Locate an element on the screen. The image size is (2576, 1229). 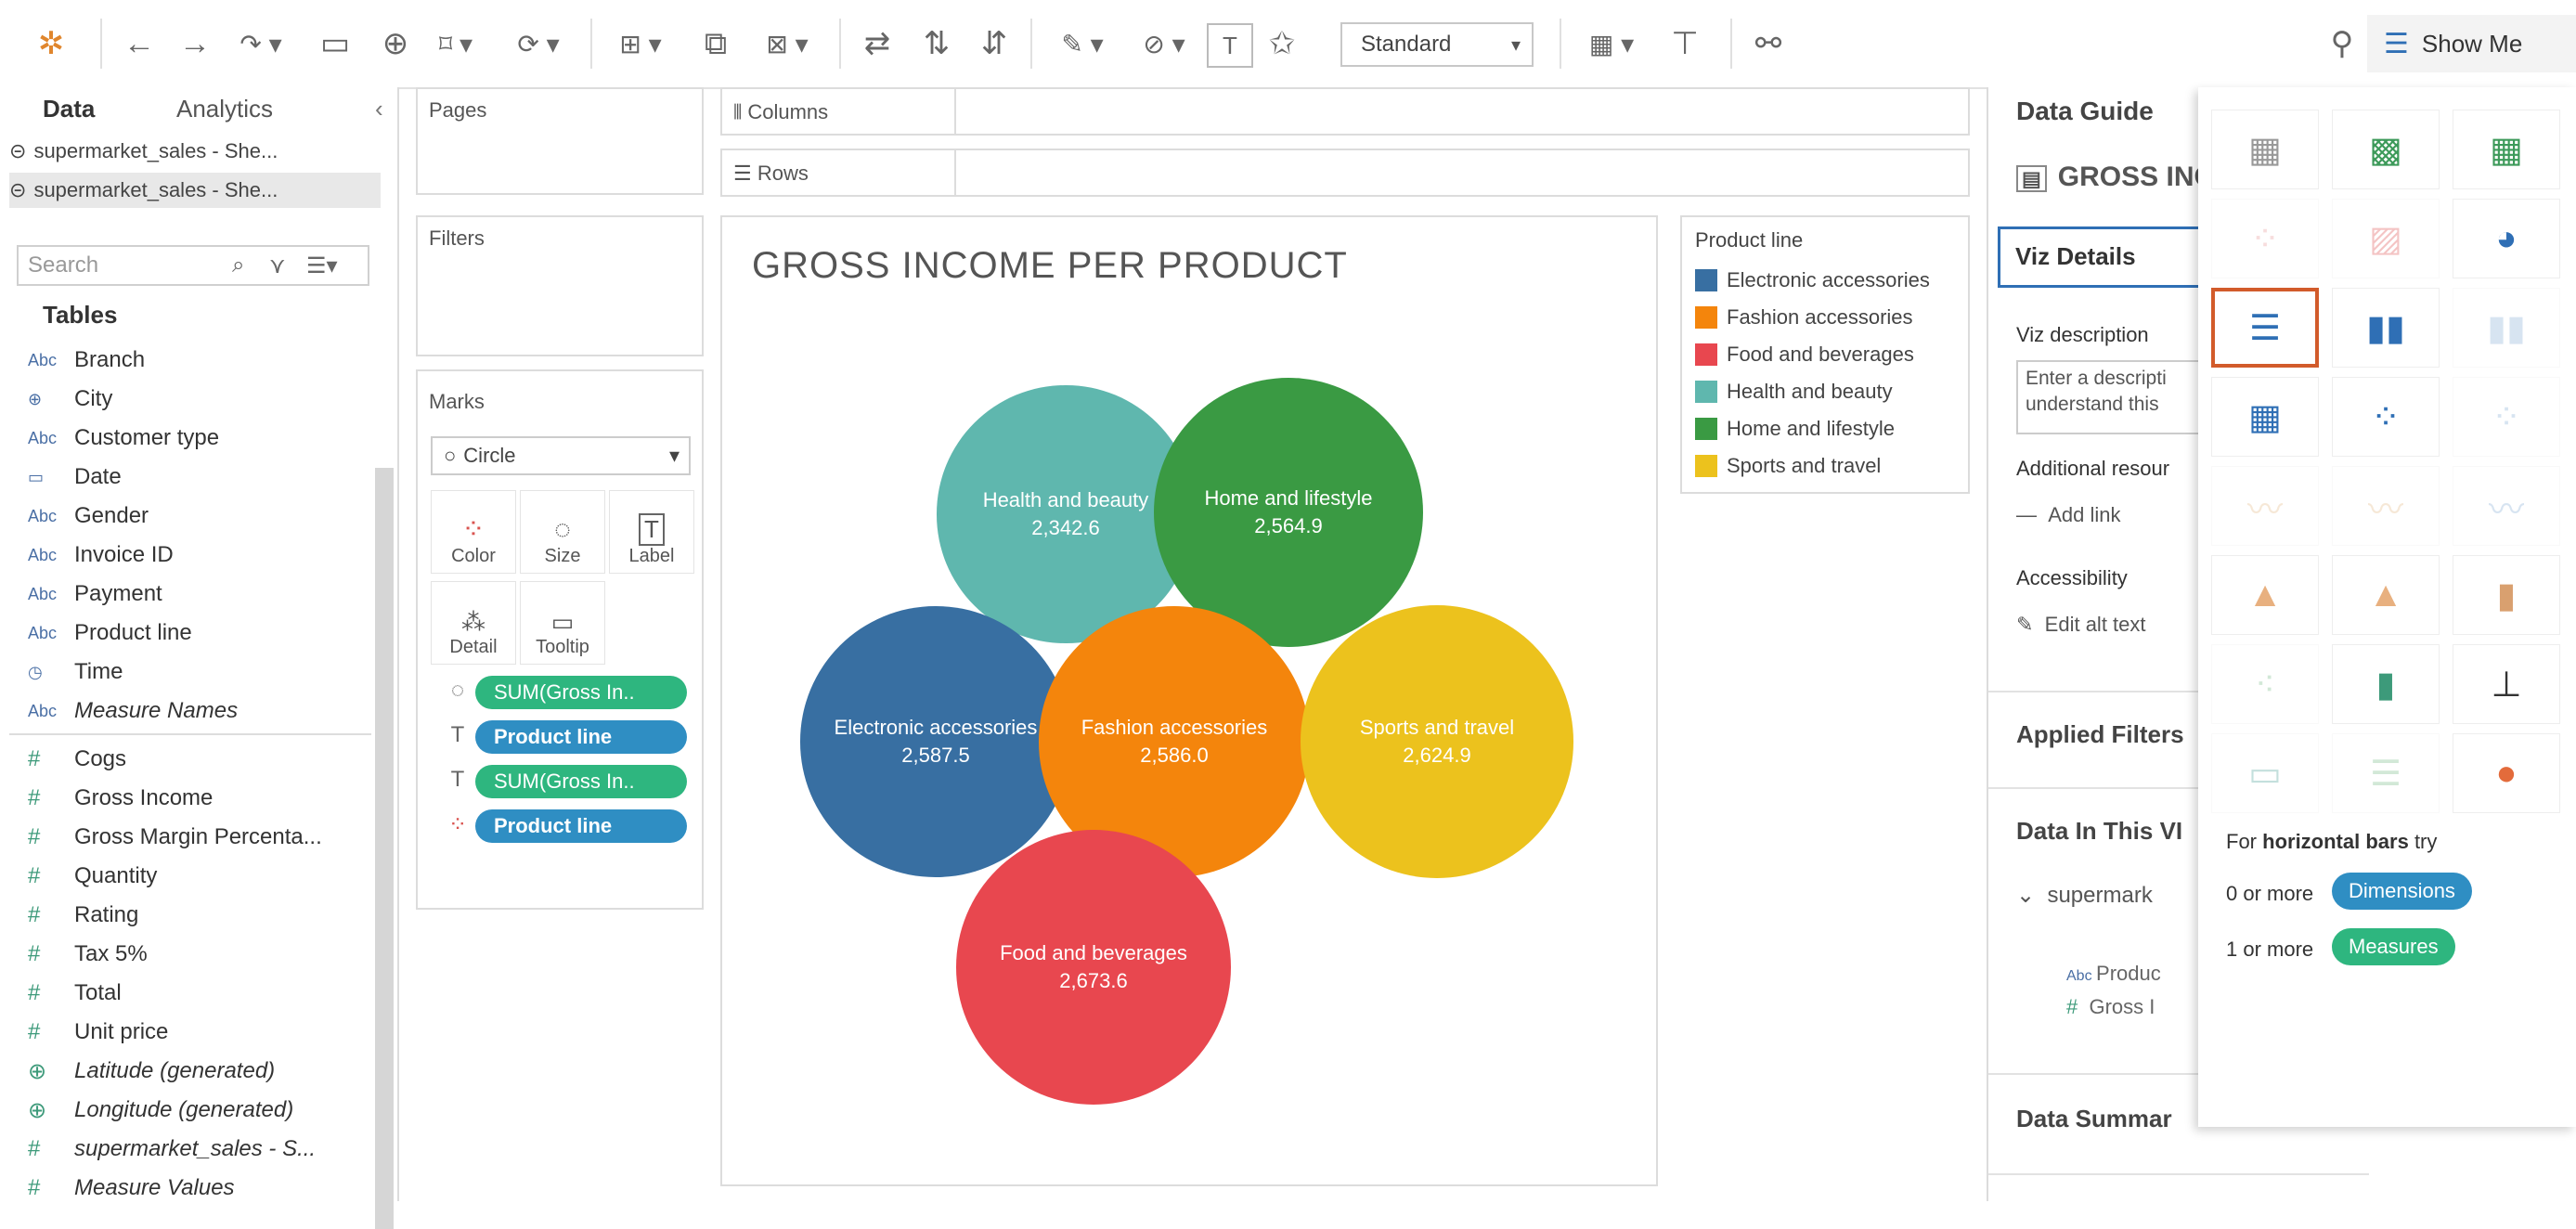
collapse-pane-icon: ‹ is located at coordinates (379, 109).